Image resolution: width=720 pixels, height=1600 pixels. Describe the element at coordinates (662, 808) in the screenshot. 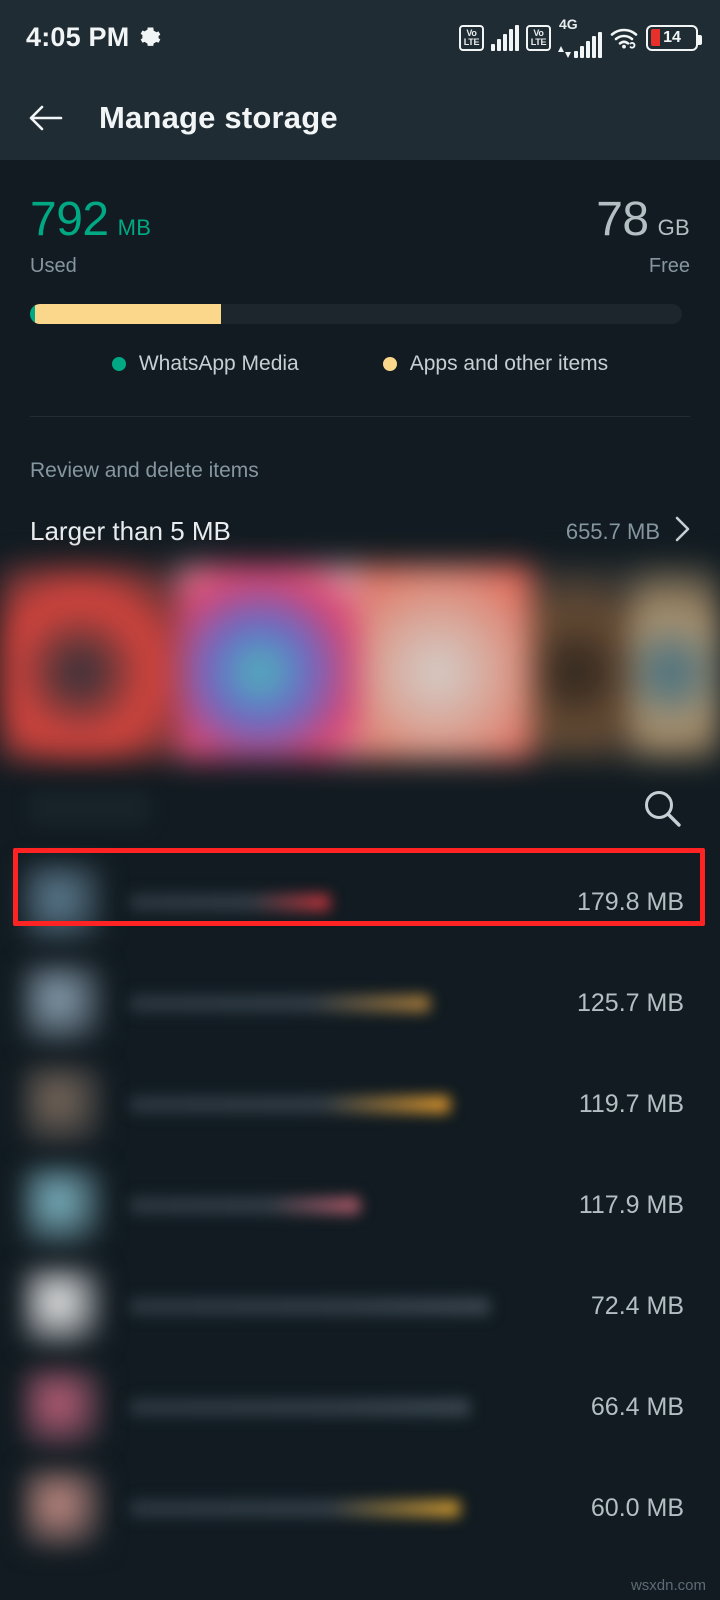

I see `search-icon` at that location.